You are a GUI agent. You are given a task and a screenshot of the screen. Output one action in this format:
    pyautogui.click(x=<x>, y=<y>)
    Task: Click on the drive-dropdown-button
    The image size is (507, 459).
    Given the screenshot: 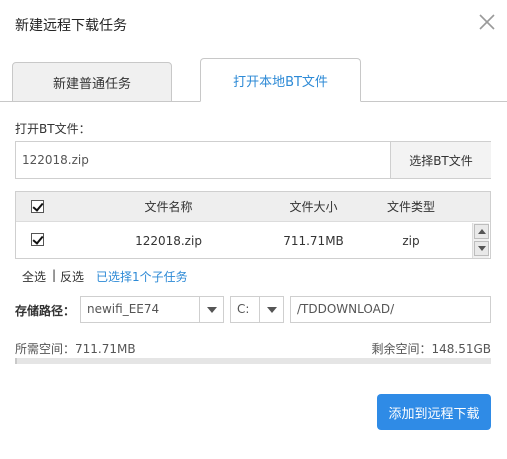 What is the action you would take?
    pyautogui.click(x=271, y=309)
    